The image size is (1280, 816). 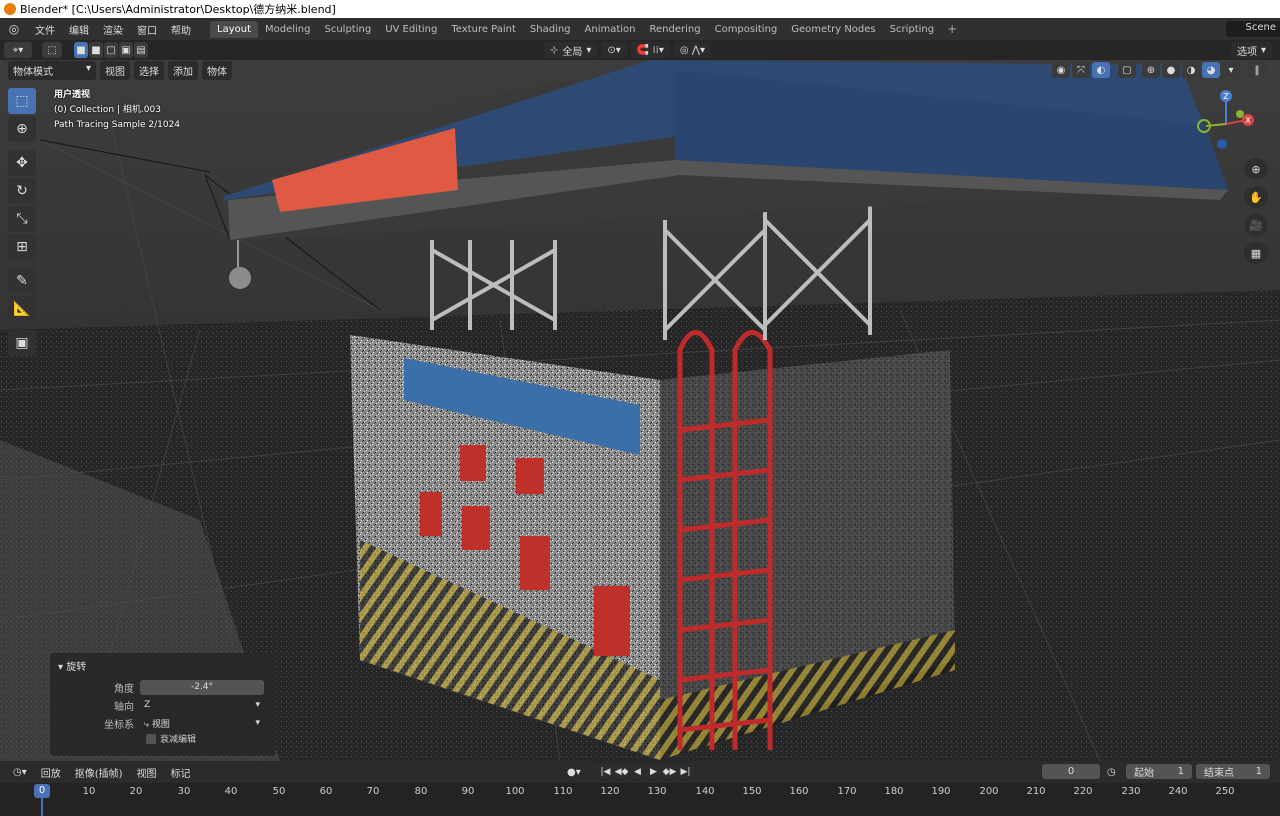 I want to click on add-cube-tool-icon: ▣, so click(x=22, y=343).